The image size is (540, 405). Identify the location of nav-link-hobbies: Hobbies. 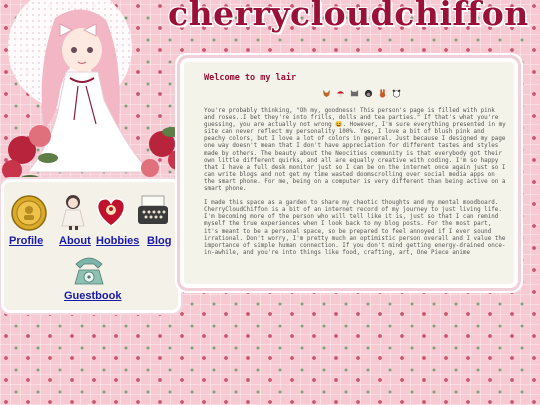
(117, 241).